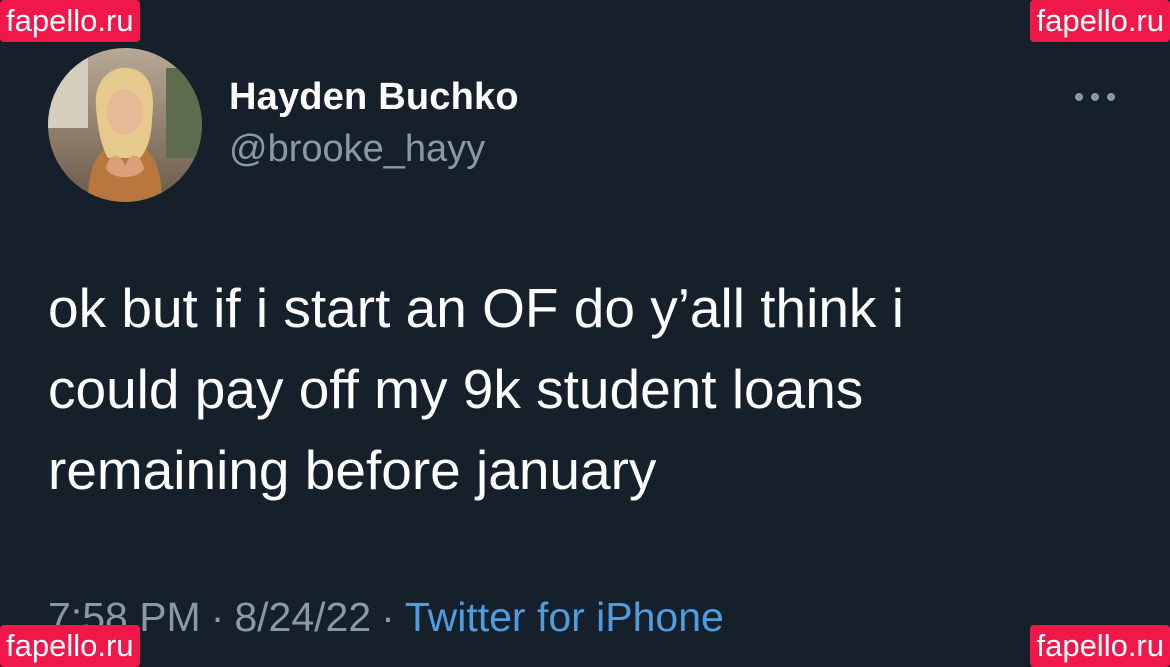 Image resolution: width=1170 pixels, height=667 pixels. Describe the element at coordinates (302, 617) in the screenshot. I see `tweet-date: 8/24/22` at that location.